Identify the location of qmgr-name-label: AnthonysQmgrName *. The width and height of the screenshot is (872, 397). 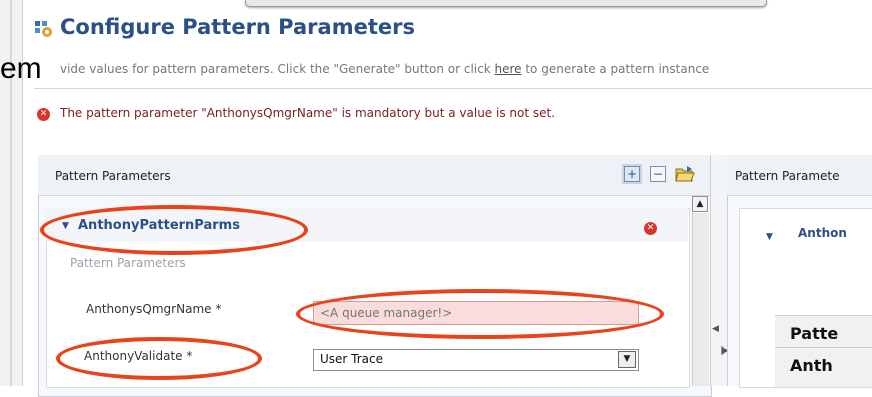
(154, 309).